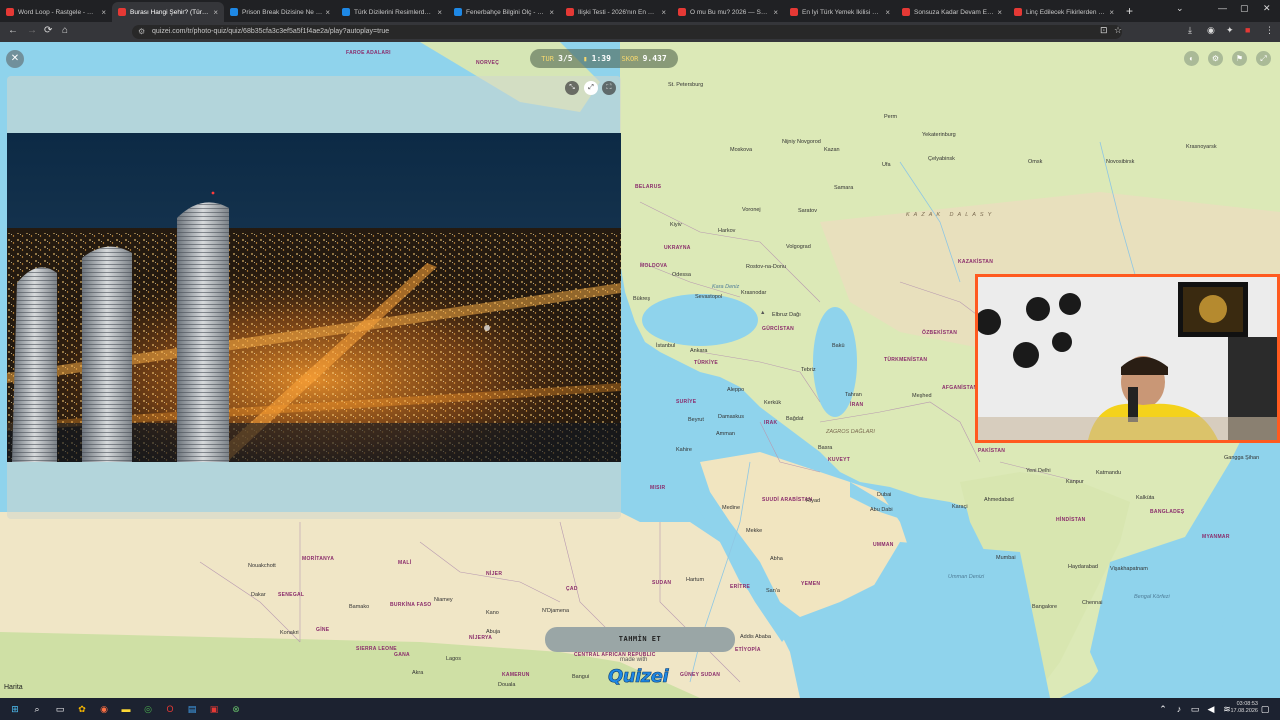  I want to click on folder-icon: ▬, so click(126, 709).